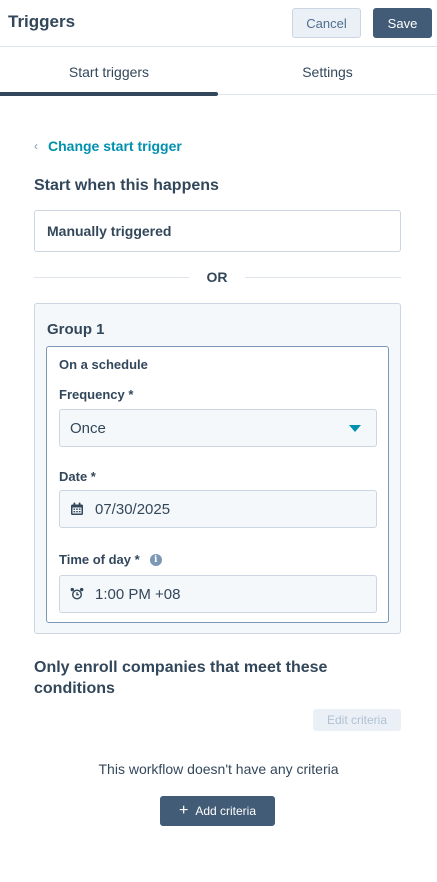  I want to click on add-criteria-button: + Add criteria, so click(217, 811).